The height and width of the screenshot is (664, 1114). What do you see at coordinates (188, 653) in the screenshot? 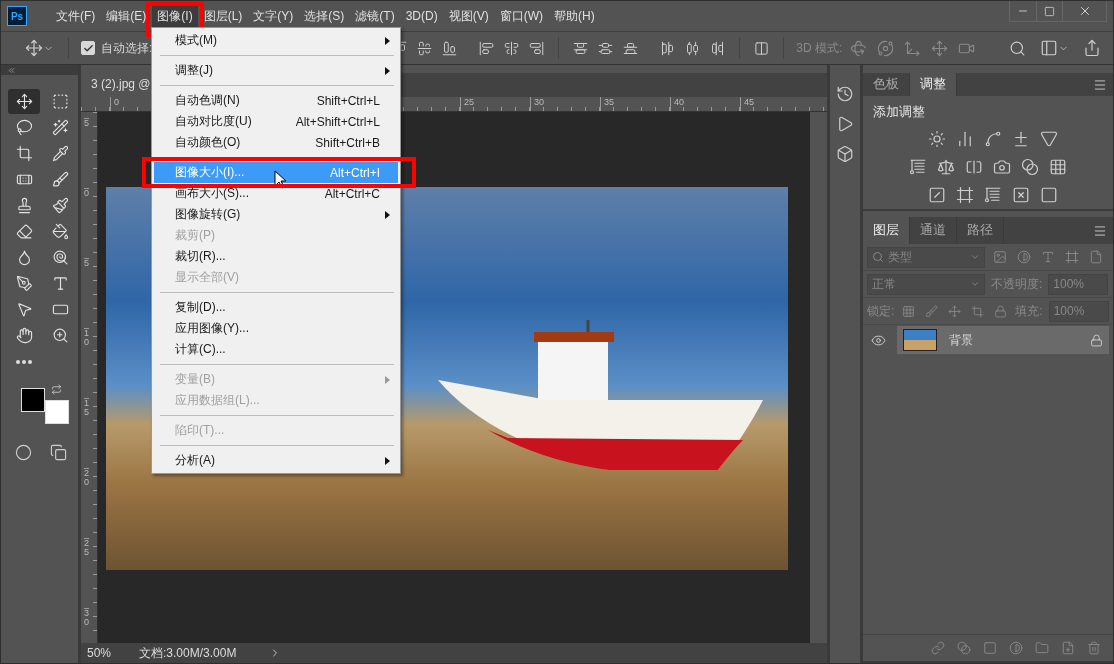
I see `document-size: 文档:3.00M/3.00M` at bounding box center [188, 653].